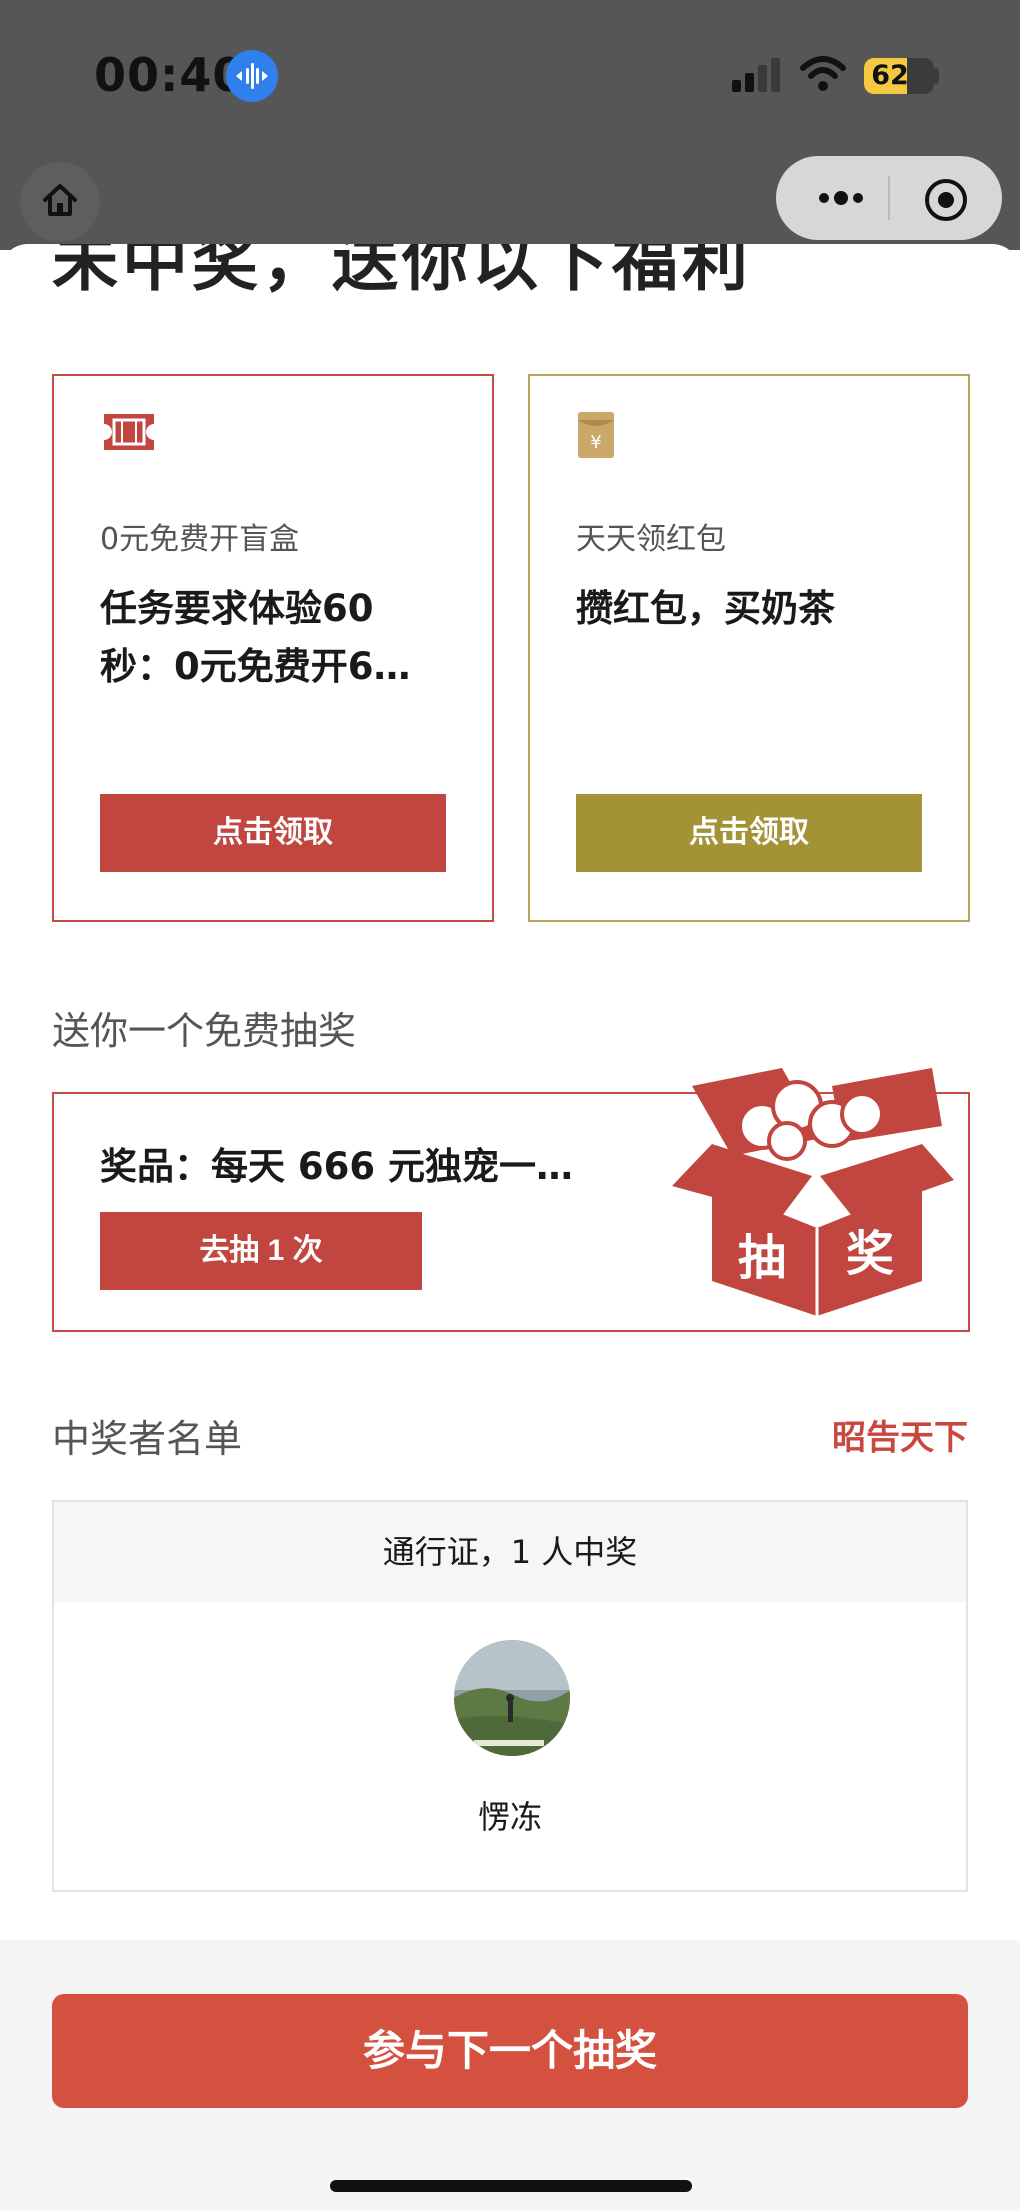 This screenshot has width=1020, height=2211. What do you see at coordinates (762, 1258) in the screenshot?
I see `box-char-1: 抽` at bounding box center [762, 1258].